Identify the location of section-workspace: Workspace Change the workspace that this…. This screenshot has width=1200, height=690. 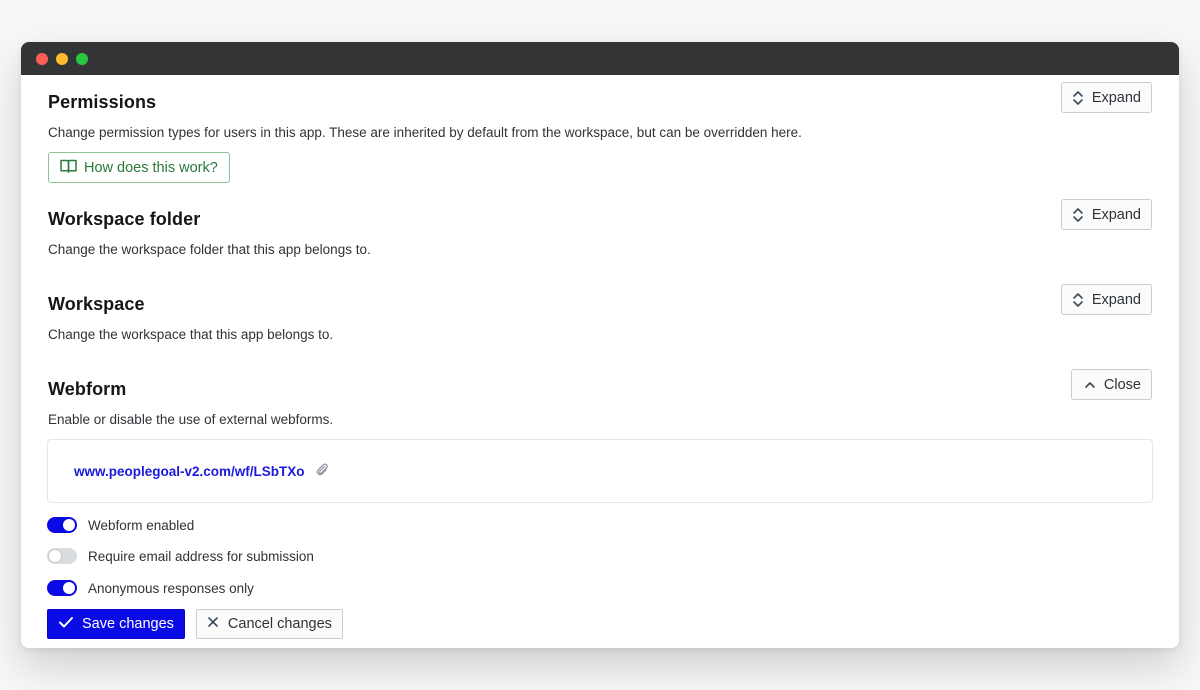
(600, 313).